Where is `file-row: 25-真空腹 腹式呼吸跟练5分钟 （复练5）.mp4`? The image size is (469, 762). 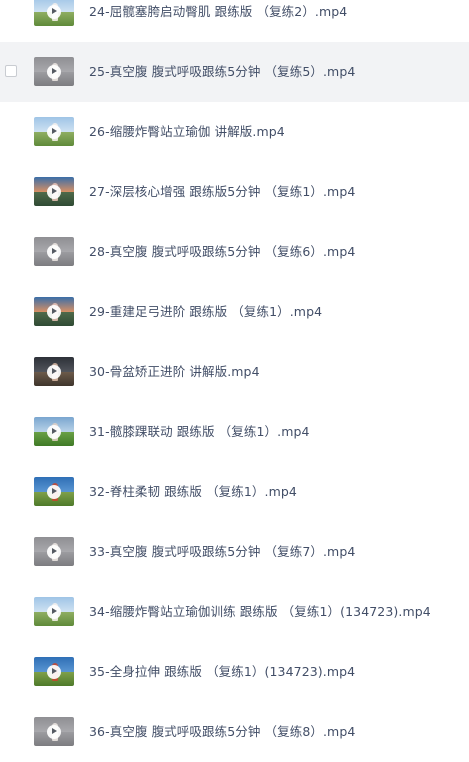 file-row: 25-真空腹 腹式呼吸跟练5分钟 （复练5）.mp4 is located at coordinates (234, 72).